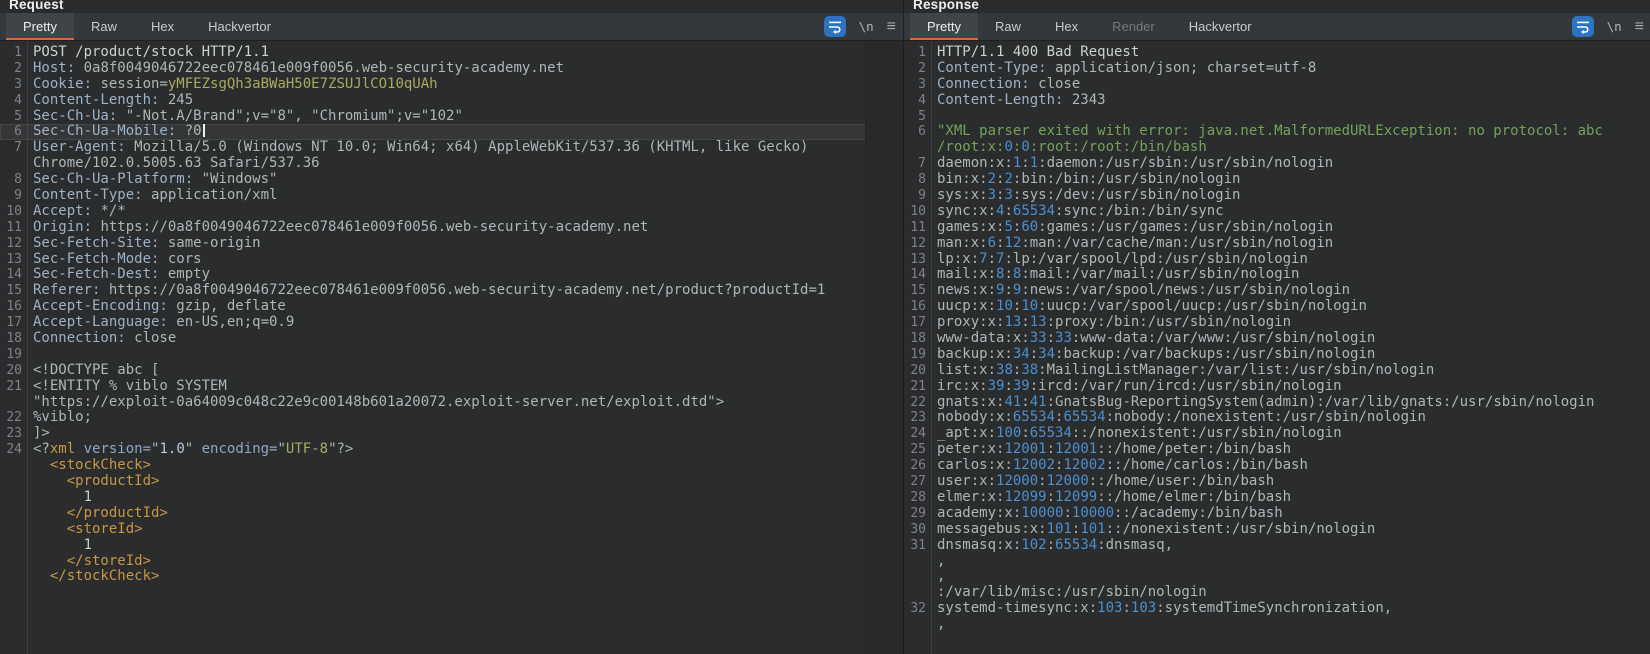  What do you see at coordinates (203, 130) in the screenshot?
I see `text-cursor` at bounding box center [203, 130].